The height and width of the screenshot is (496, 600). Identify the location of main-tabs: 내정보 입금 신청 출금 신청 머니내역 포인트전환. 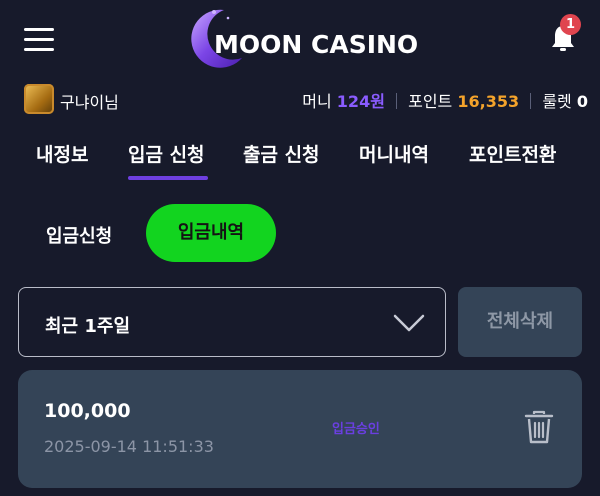
(300, 156).